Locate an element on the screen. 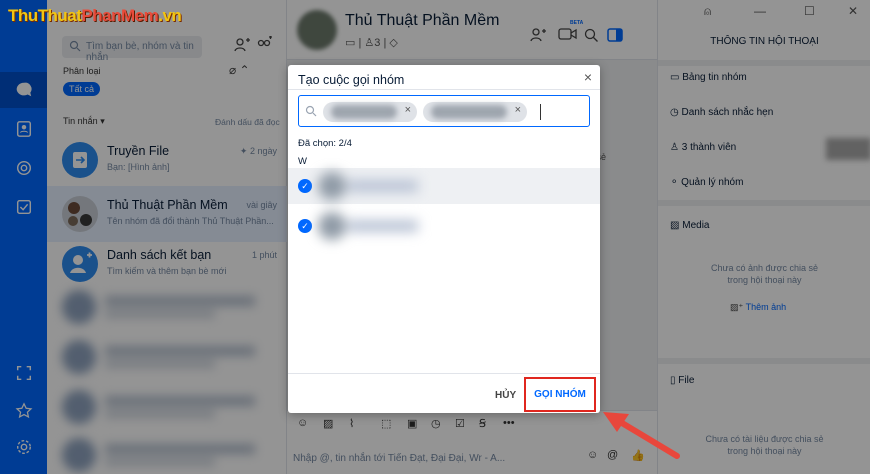 The width and height of the screenshot is (870, 474). dialog-title: Tạo cuộc gọi nhóm is located at coordinates (351, 80).